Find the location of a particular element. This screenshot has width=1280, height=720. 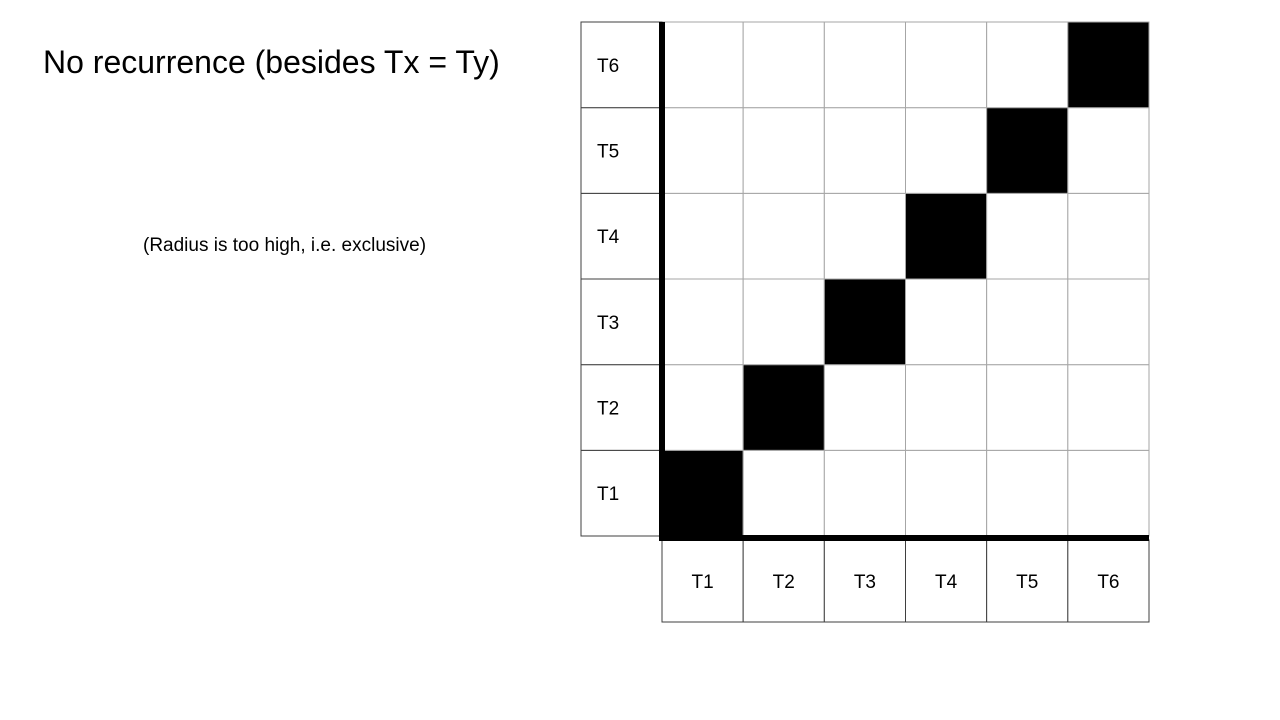

y-label-T2: T2 is located at coordinates (608, 409).